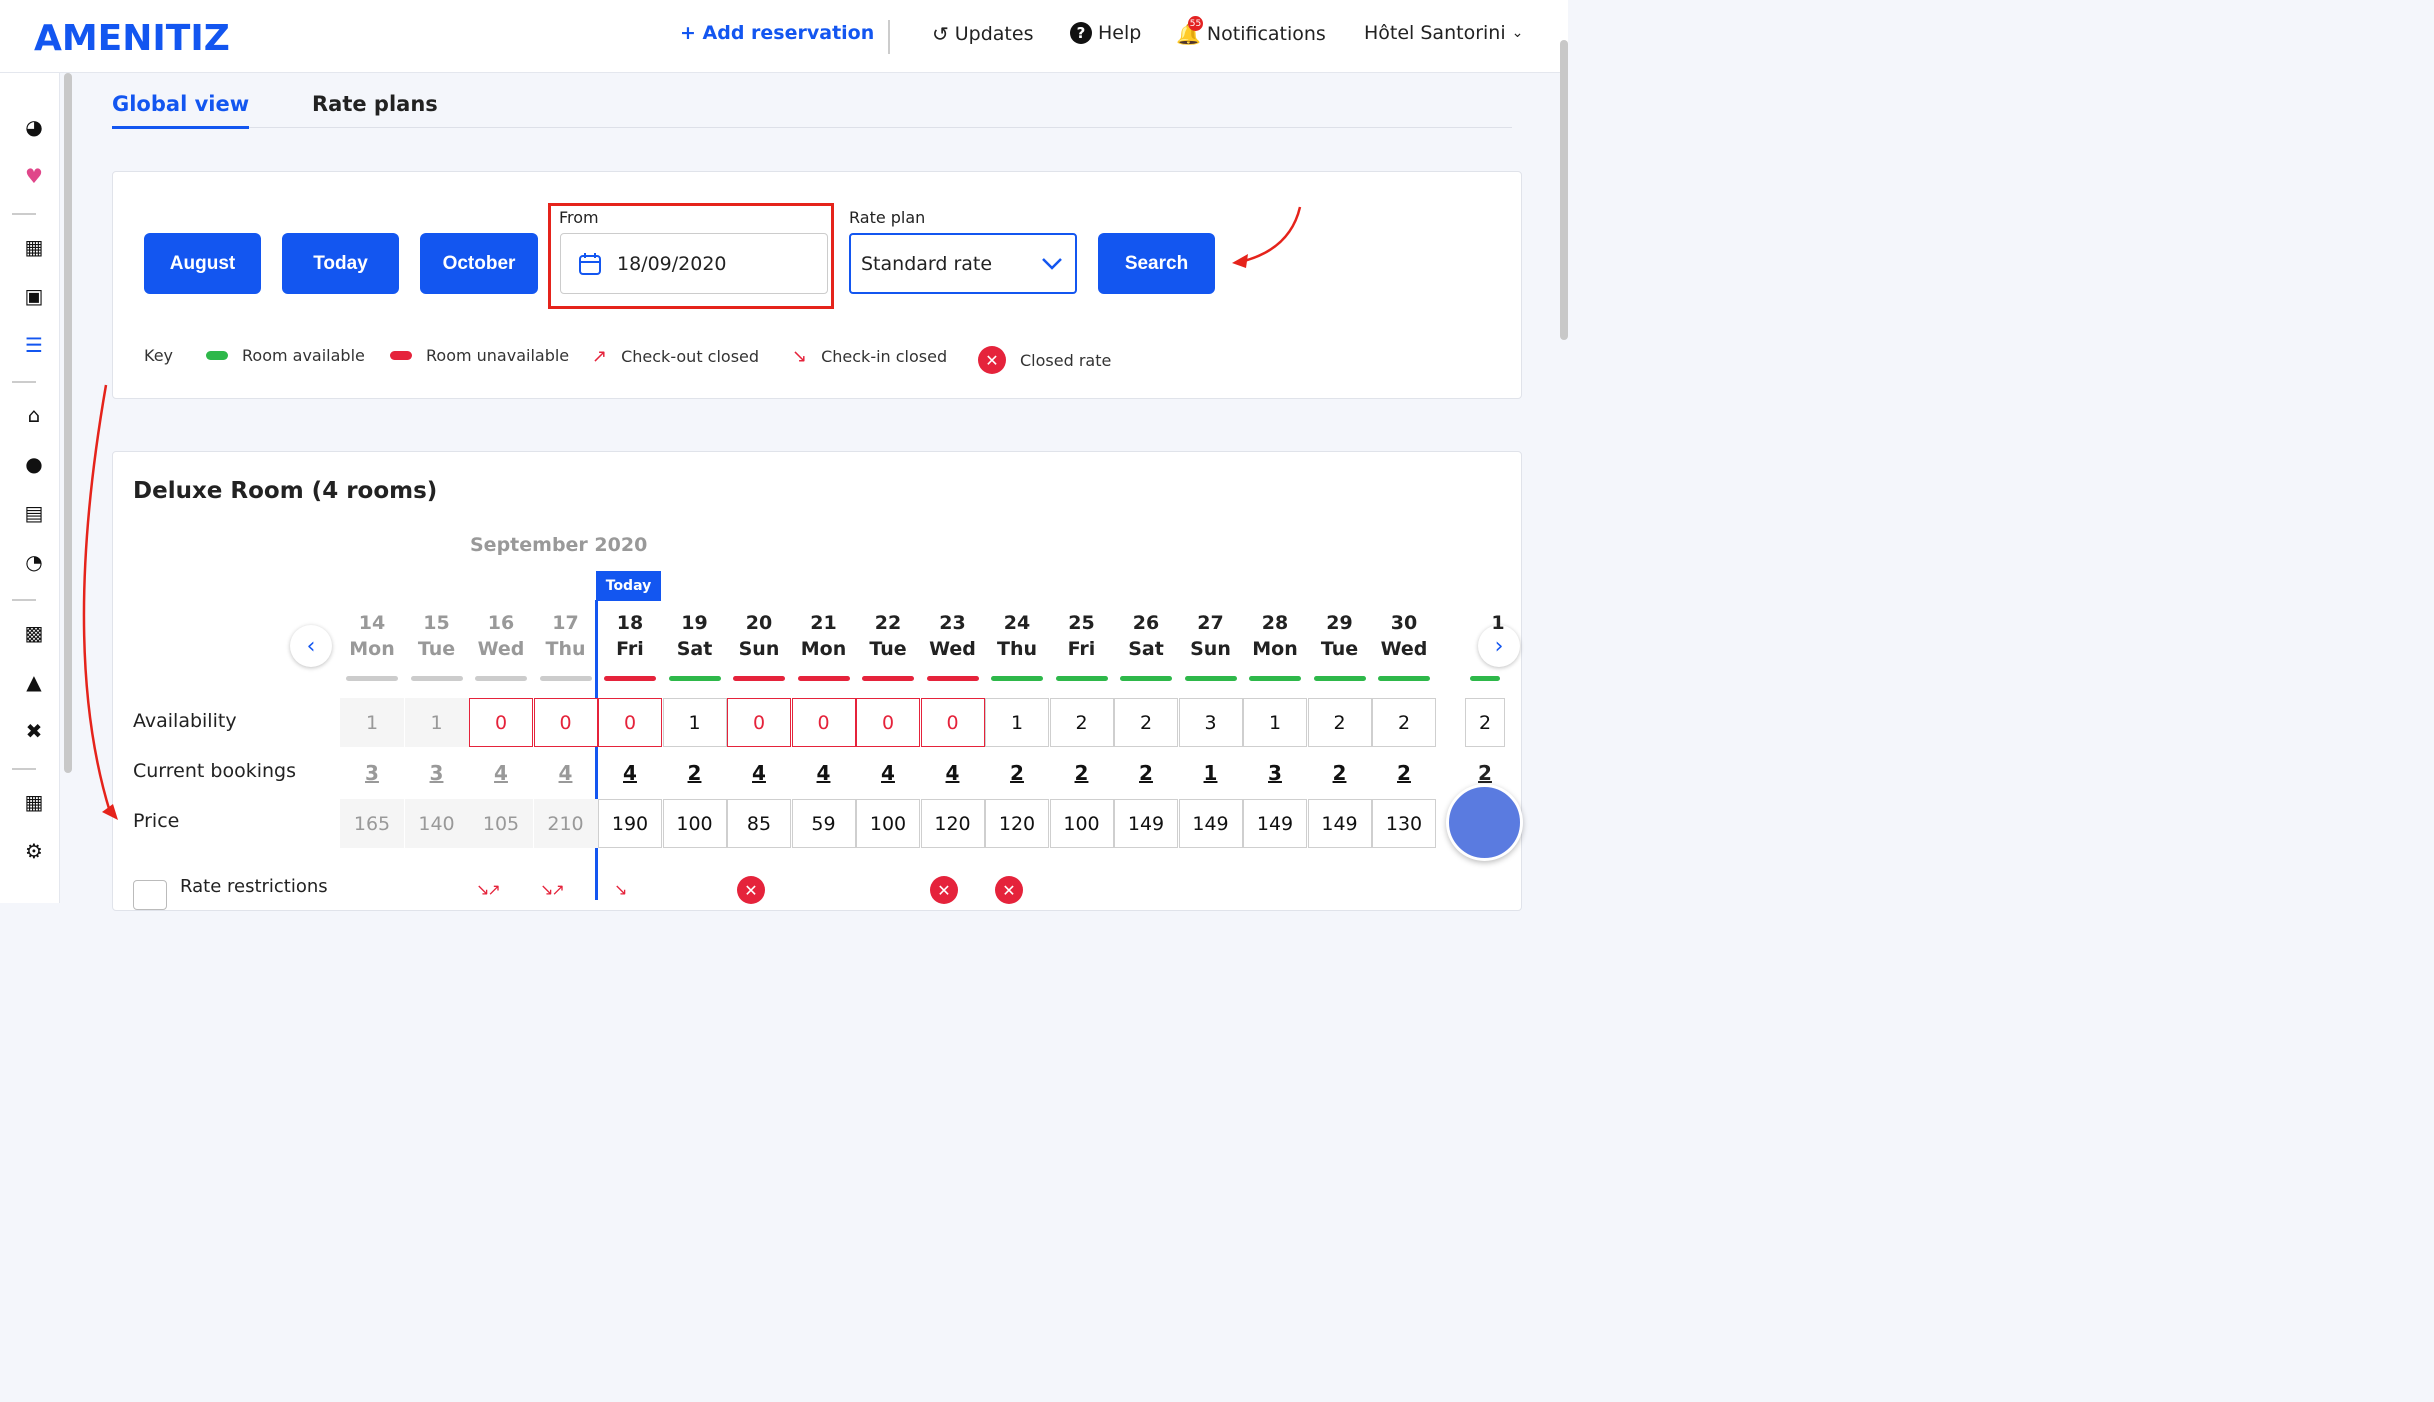 Image resolution: width=2434 pixels, height=1402 pixels. What do you see at coordinates (34, 513) in the screenshot?
I see `invoice-icon: ▤` at bounding box center [34, 513].